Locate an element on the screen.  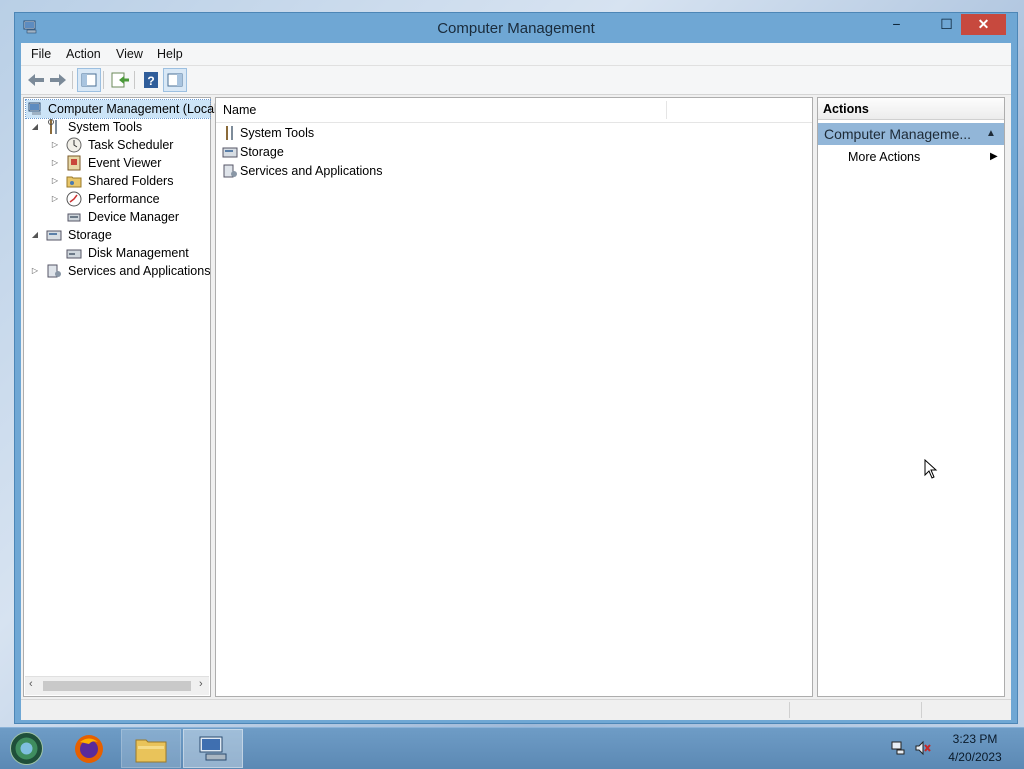
tree-item-label: System Tools is located at coordinates (105, 127).